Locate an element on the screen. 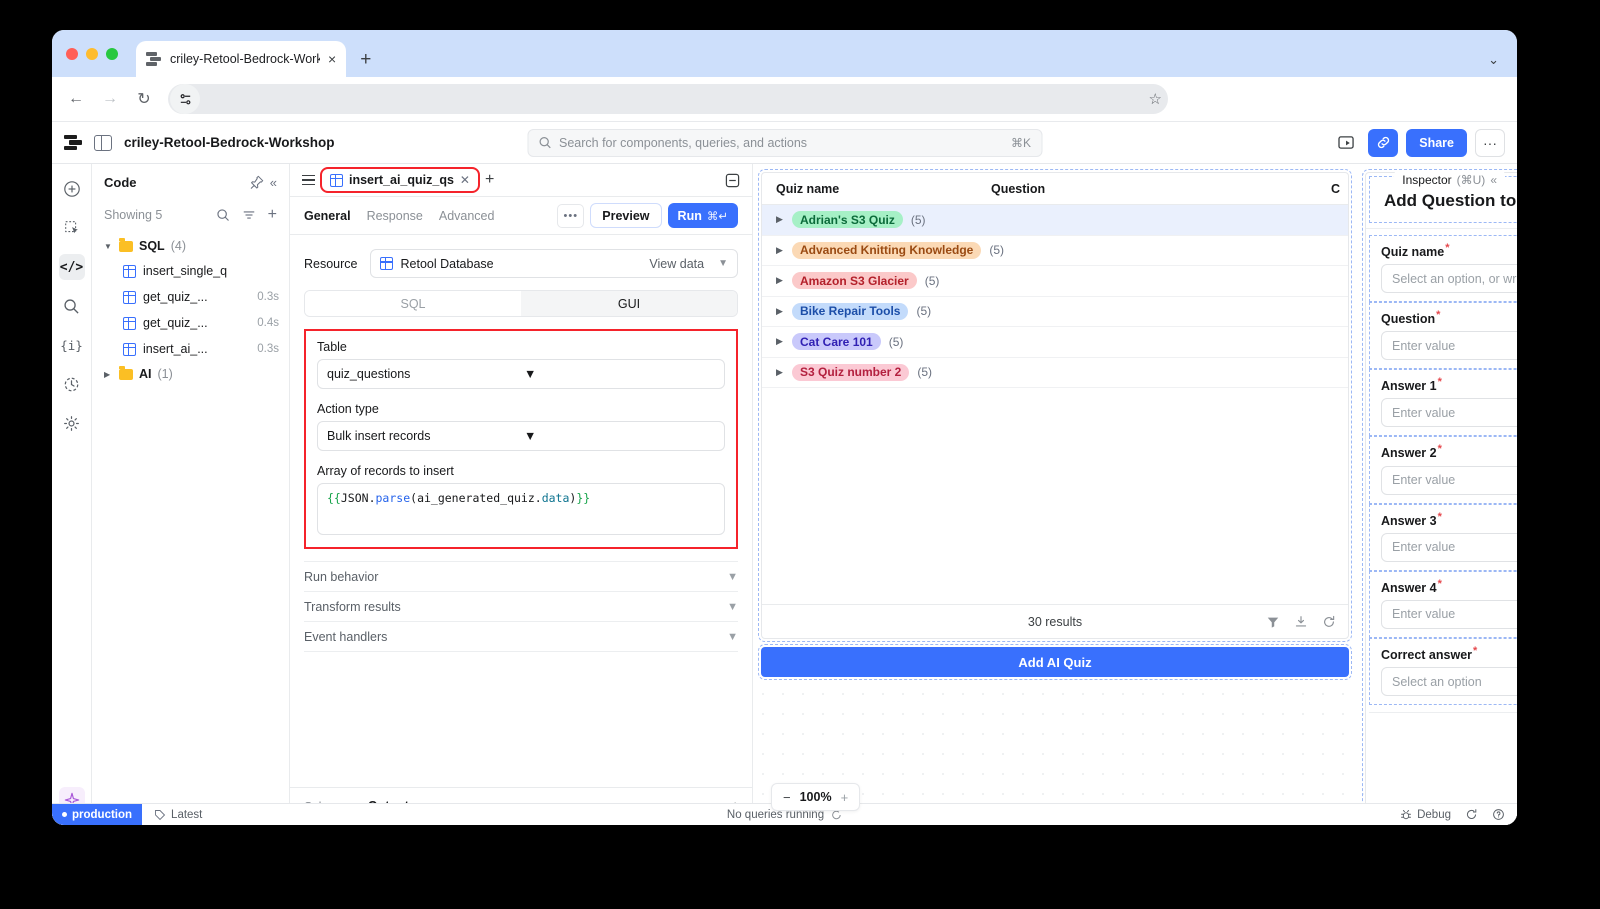 This screenshot has width=1600, height=909. column-header-question: Question is located at coordinates (1169, 189).